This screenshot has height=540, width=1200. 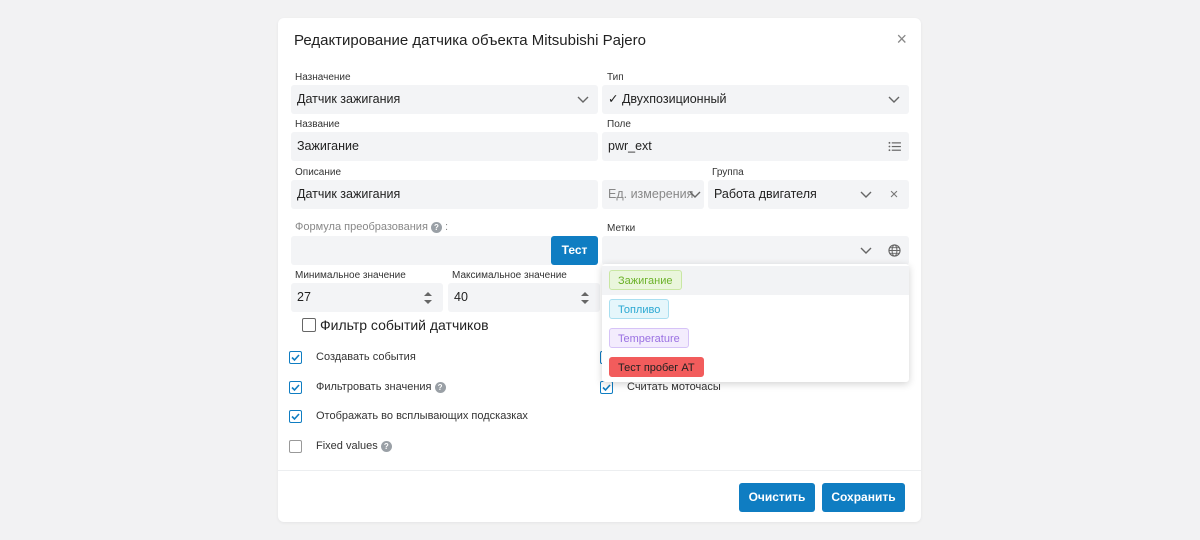 What do you see at coordinates (755, 309) in the screenshot?
I see `tag-option: Топливо` at bounding box center [755, 309].